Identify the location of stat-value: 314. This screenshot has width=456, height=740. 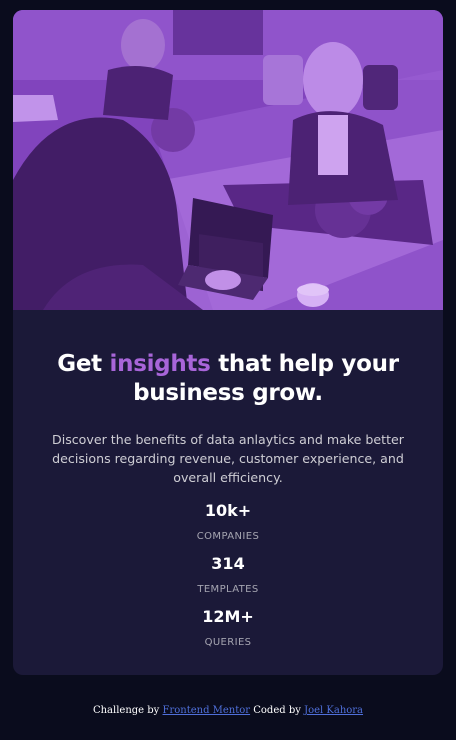
(228, 563).